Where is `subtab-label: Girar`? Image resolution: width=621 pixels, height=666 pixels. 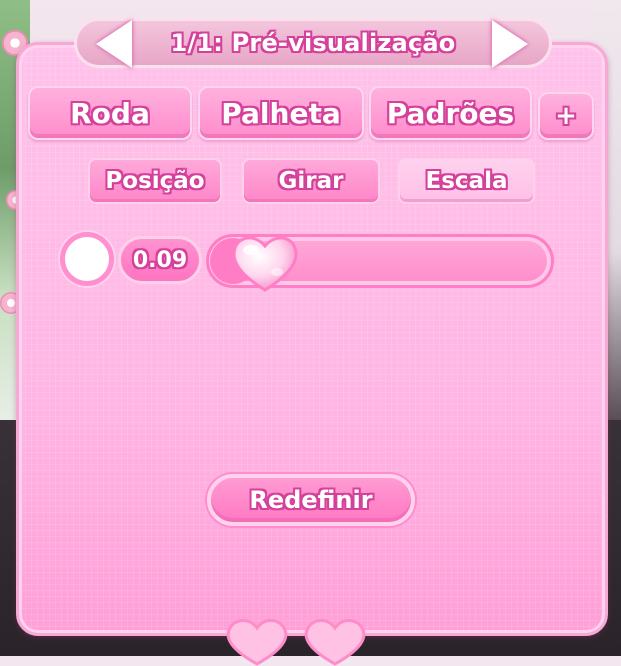
subtab-label: Girar is located at coordinates (311, 181).